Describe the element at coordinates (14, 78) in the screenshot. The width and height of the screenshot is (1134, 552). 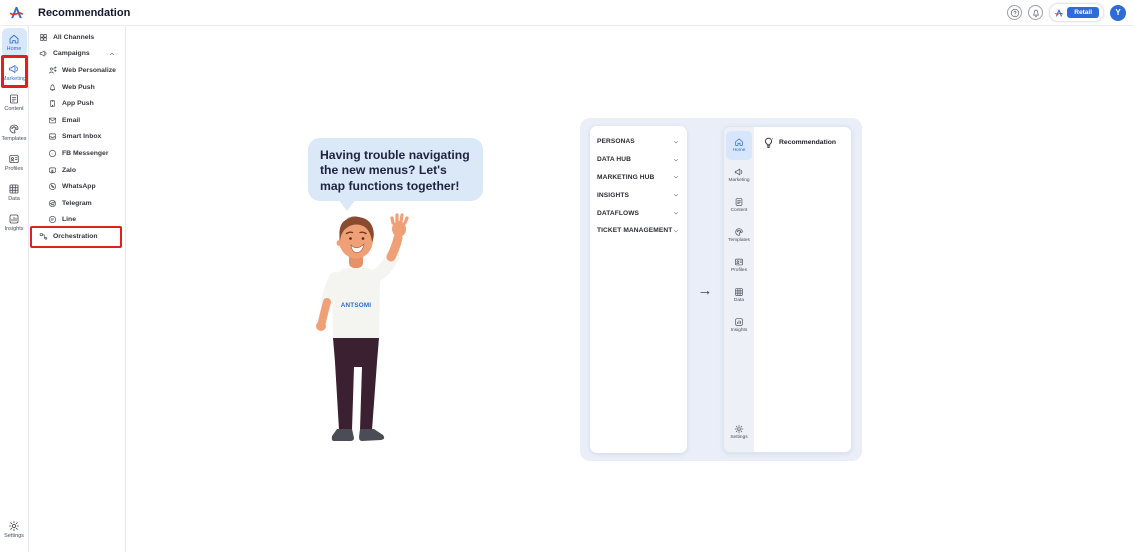
I see `sidebar-item-label: Marketing` at that location.